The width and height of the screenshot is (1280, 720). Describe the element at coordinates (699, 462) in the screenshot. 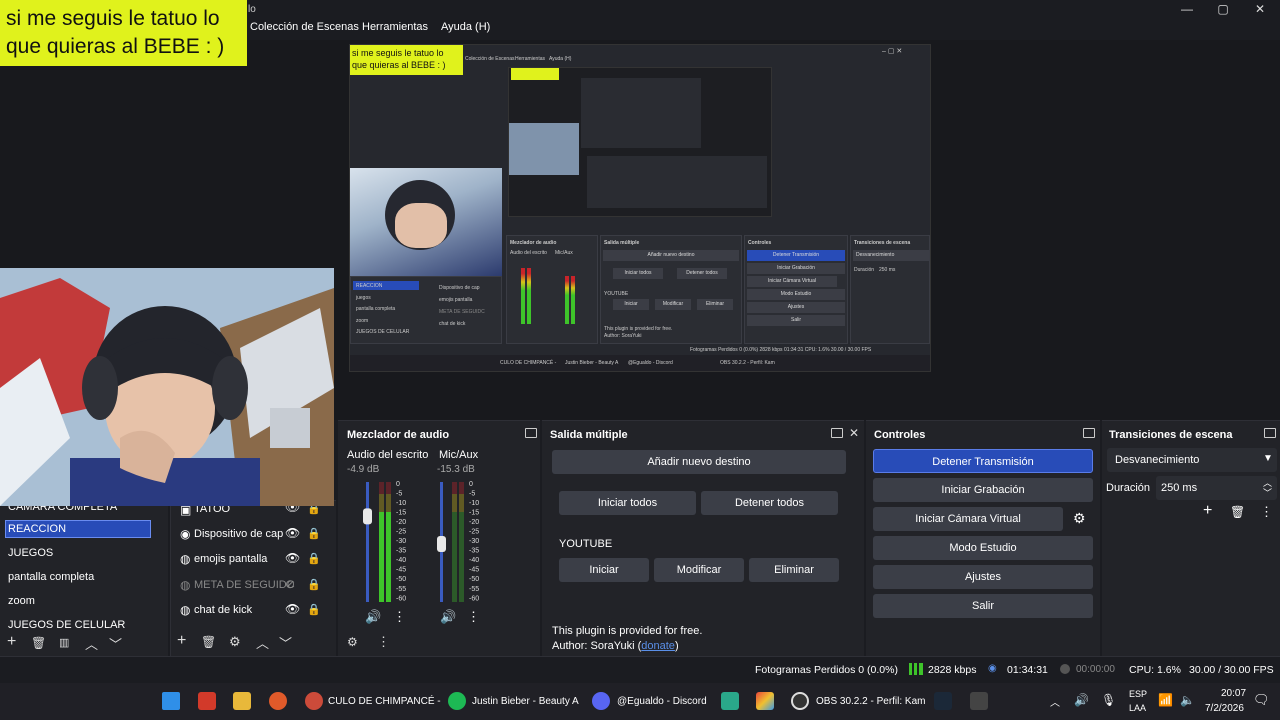

I see `add-destination-button: Añadir nuevo destino` at that location.